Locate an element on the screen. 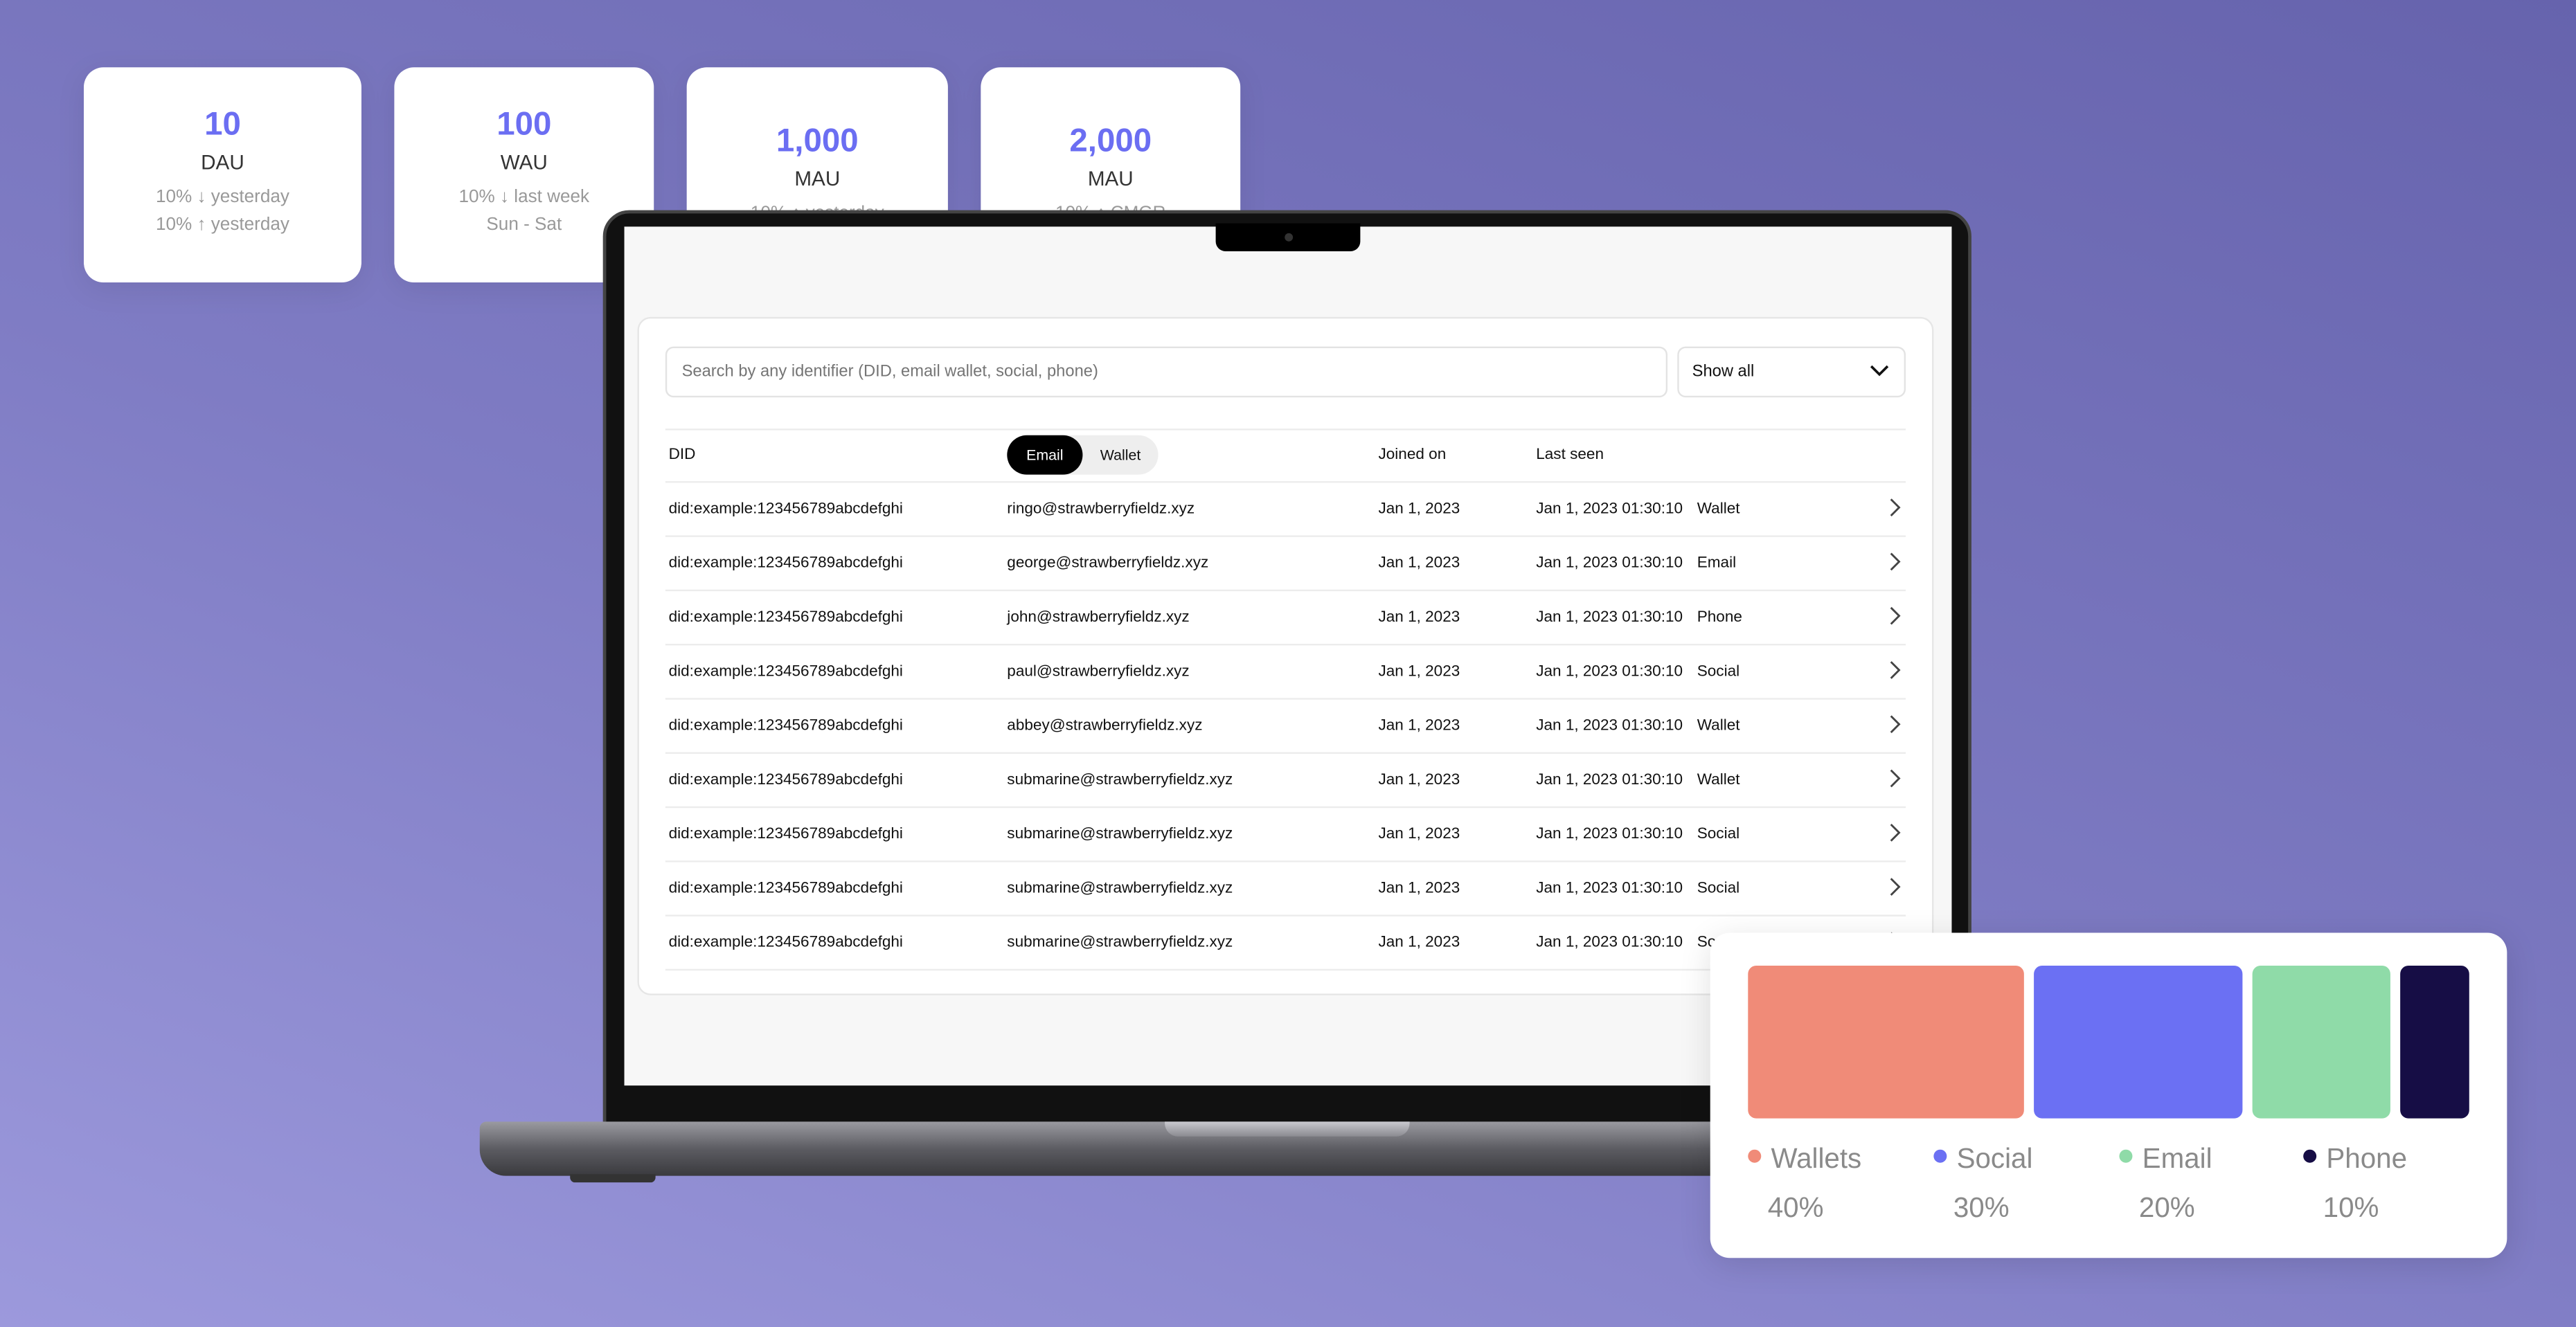 Image resolution: width=2576 pixels, height=1327 pixels. stat-label: WAU is located at coordinates (524, 162).